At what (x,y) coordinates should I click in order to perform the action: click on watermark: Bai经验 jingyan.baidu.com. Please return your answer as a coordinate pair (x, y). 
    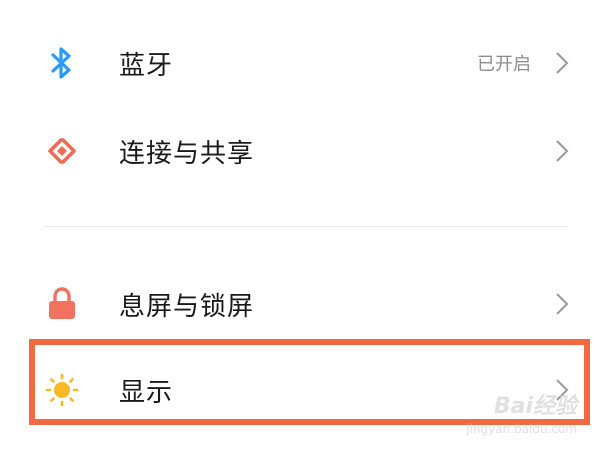
    Looking at the image, I should click on (519, 416).